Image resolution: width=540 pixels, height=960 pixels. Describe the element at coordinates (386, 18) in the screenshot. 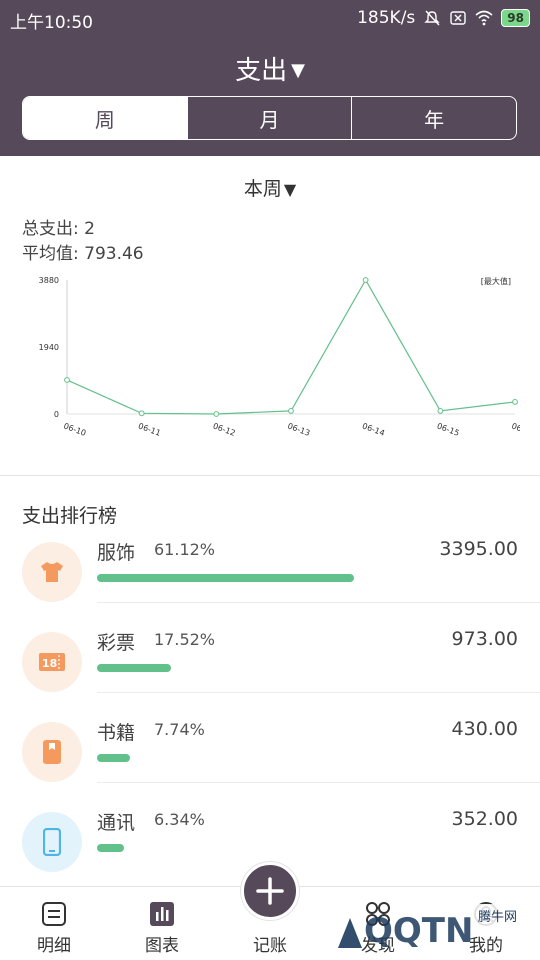

I see `network-speed: 185K/s` at that location.